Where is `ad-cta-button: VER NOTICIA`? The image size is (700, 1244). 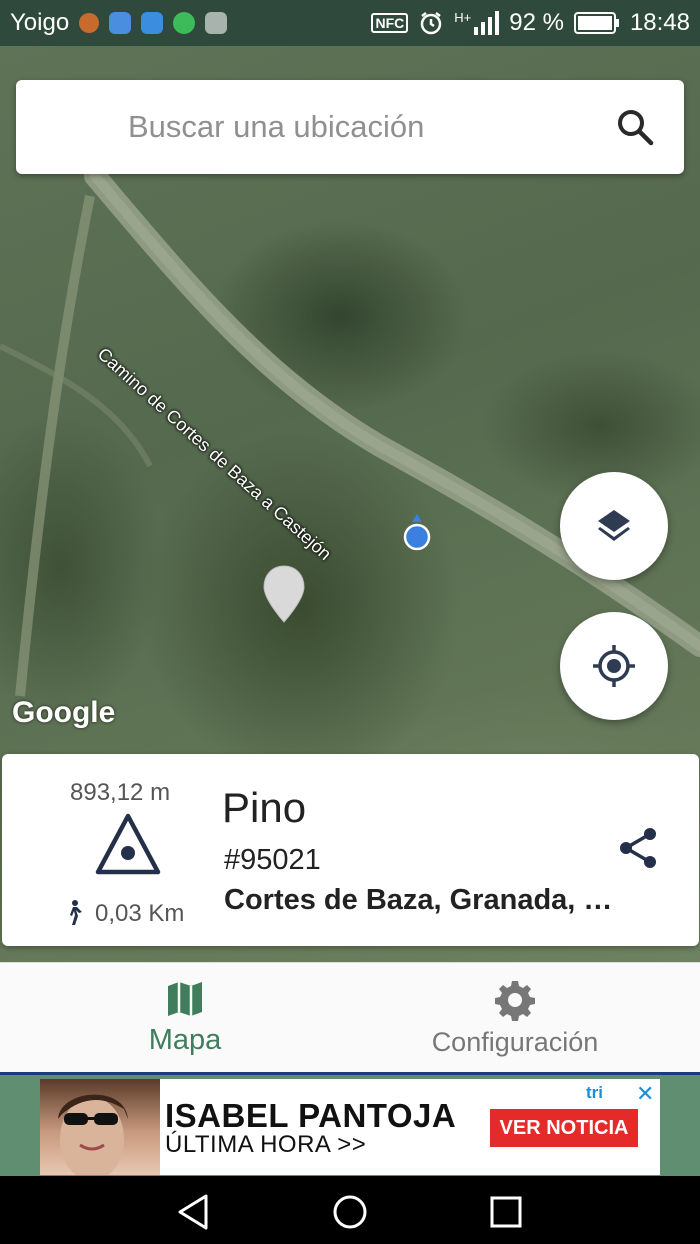 ad-cta-button: VER NOTICIA is located at coordinates (564, 1128).